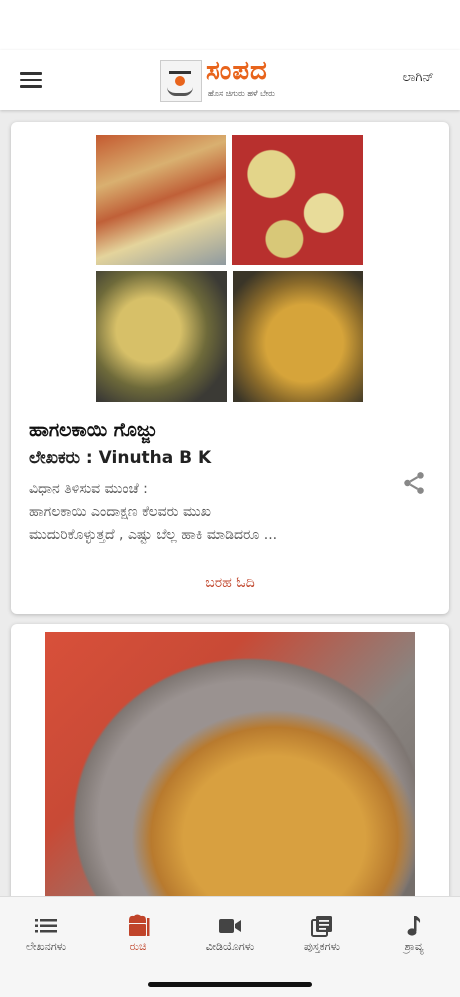 The width and height of the screenshot is (460, 997). What do you see at coordinates (230, 25) in the screenshot?
I see `status-bar` at bounding box center [230, 25].